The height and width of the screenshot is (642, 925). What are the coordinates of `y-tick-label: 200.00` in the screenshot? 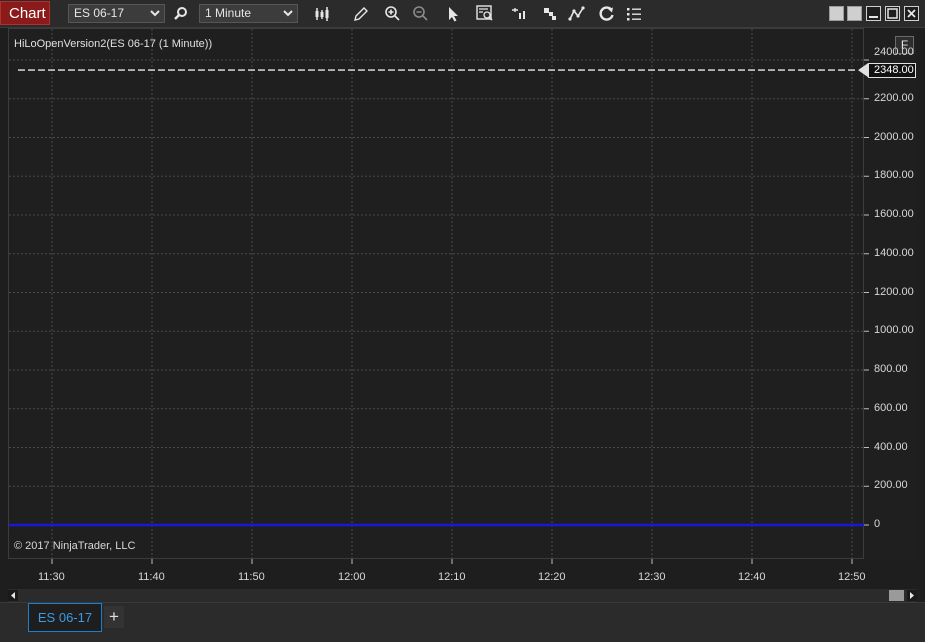 It's located at (891, 485).